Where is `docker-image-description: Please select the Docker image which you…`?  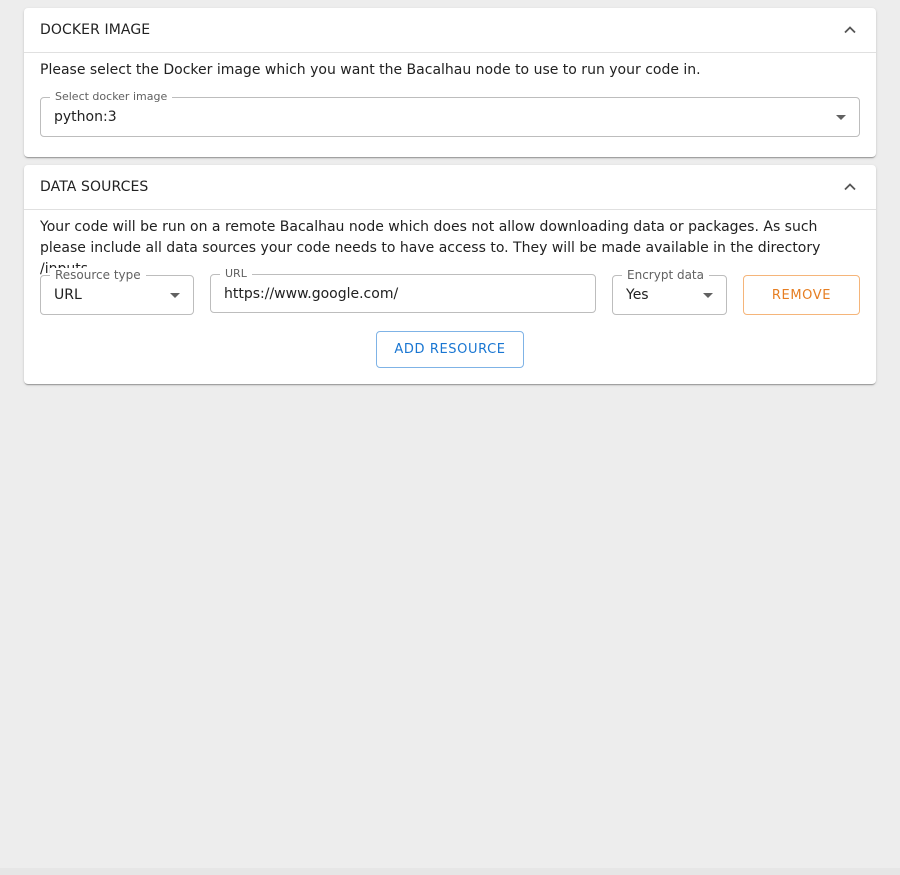 docker-image-description: Please select the Docker image which you… is located at coordinates (370, 70).